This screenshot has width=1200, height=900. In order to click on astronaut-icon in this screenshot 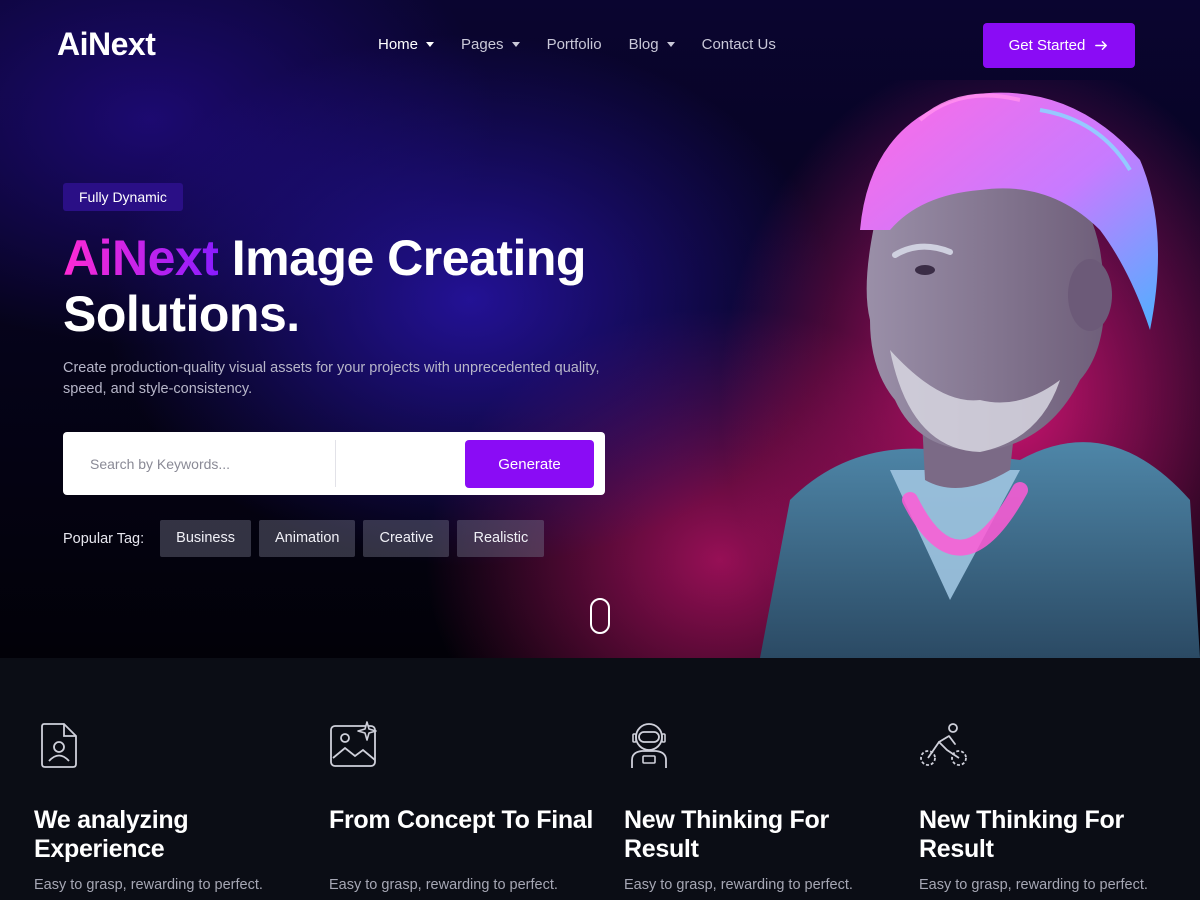, I will do `click(649, 745)`.